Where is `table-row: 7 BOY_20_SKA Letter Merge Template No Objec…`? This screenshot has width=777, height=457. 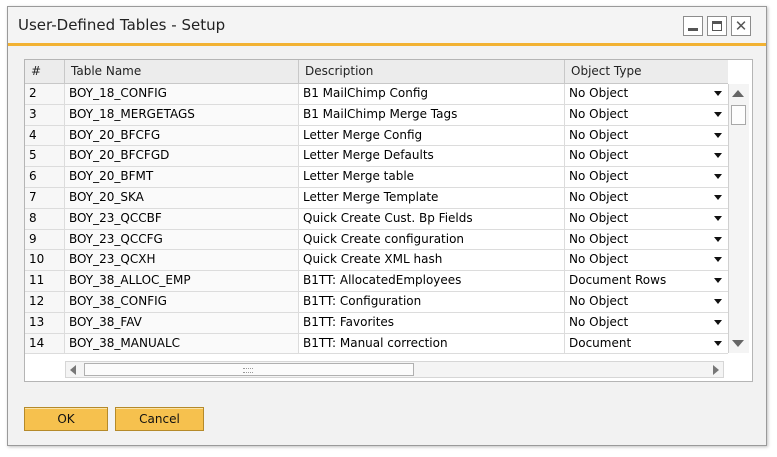
table-row: 7 BOY_20_SKA Letter Merge Template No Objec… is located at coordinates (376, 198).